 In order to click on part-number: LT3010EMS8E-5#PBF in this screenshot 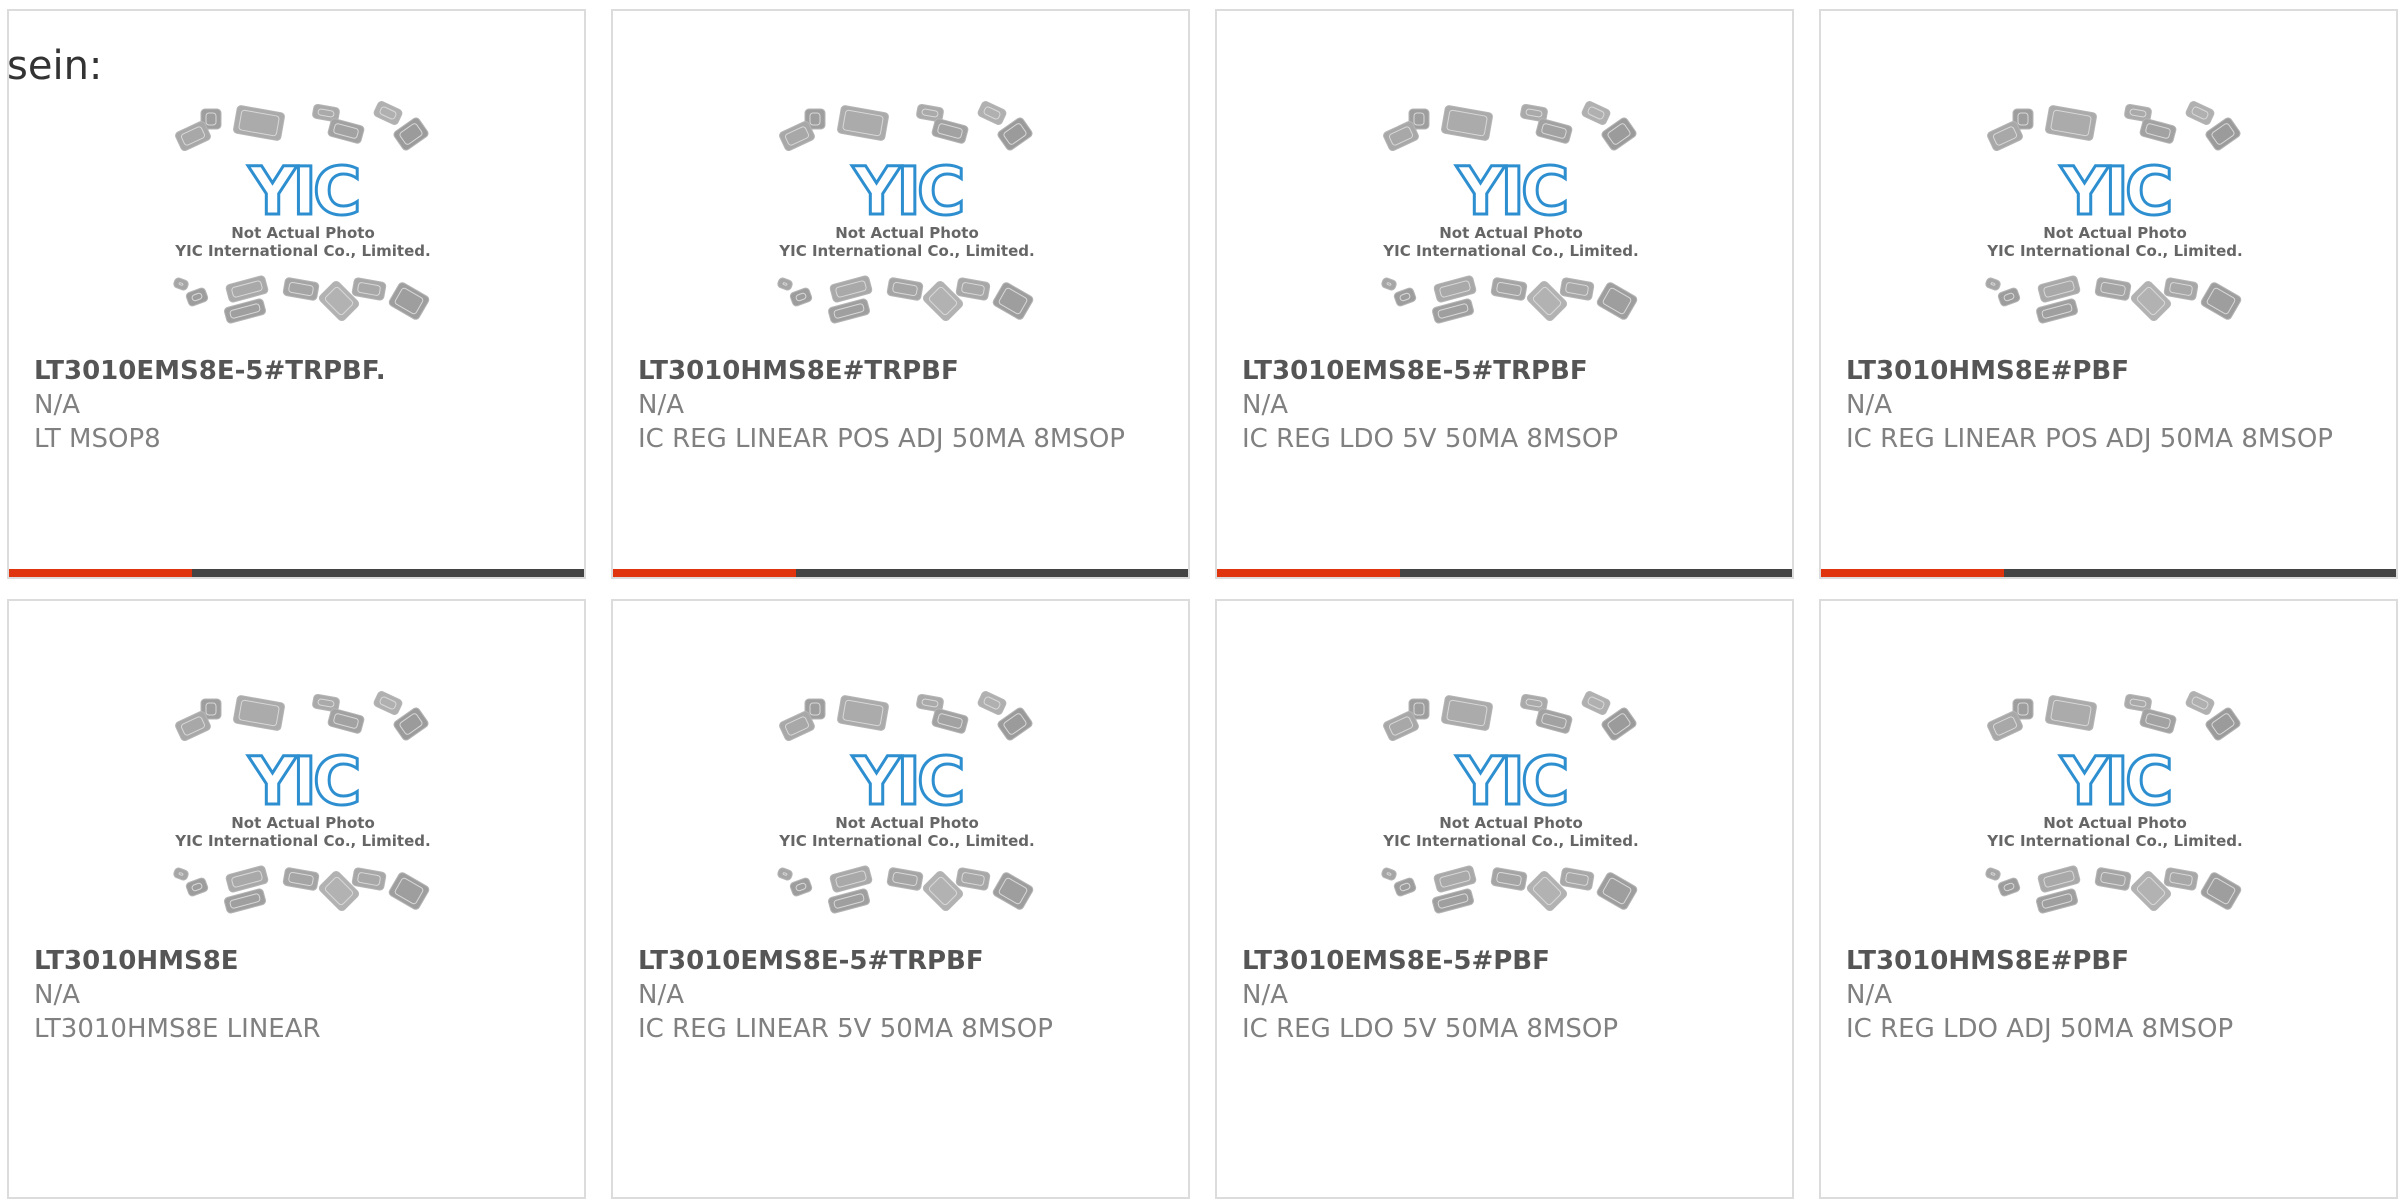, I will do `click(1504, 961)`.